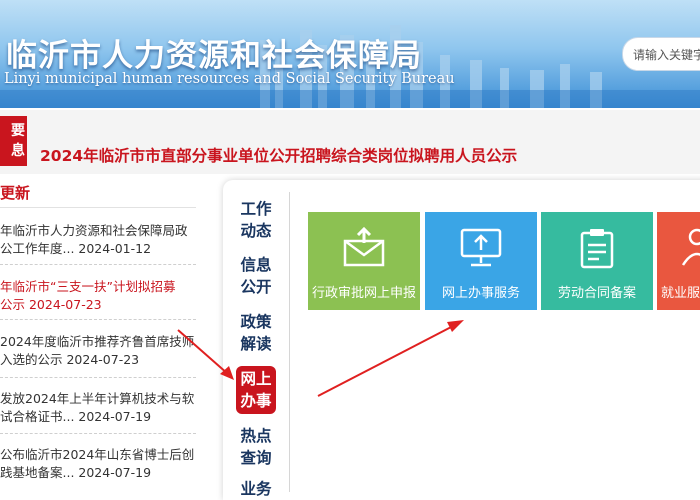 The image size is (700, 500). Describe the element at coordinates (18, 131) in the screenshot. I see `important-badge-line1: 要` at that location.